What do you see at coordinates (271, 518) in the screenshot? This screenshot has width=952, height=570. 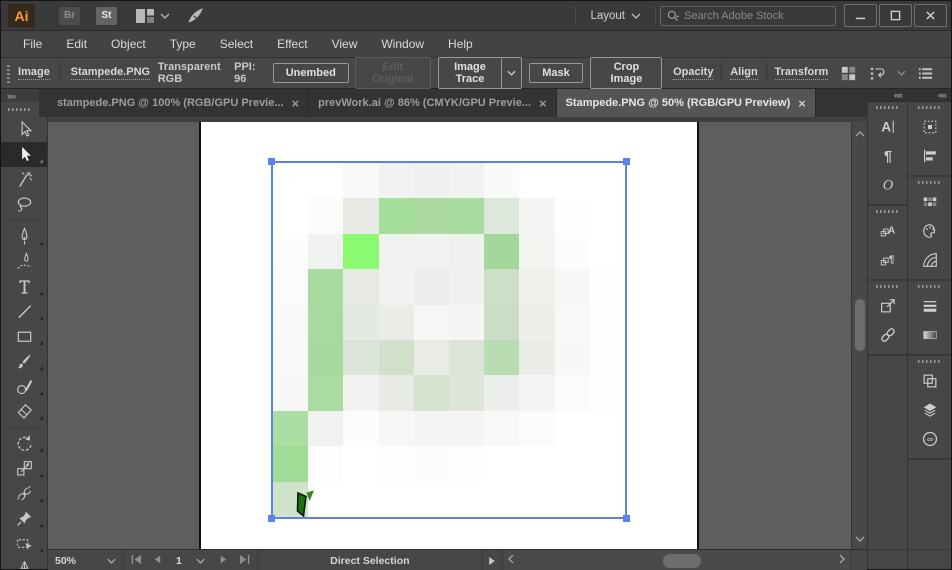 I see `selection-anchor-bottom-left` at bounding box center [271, 518].